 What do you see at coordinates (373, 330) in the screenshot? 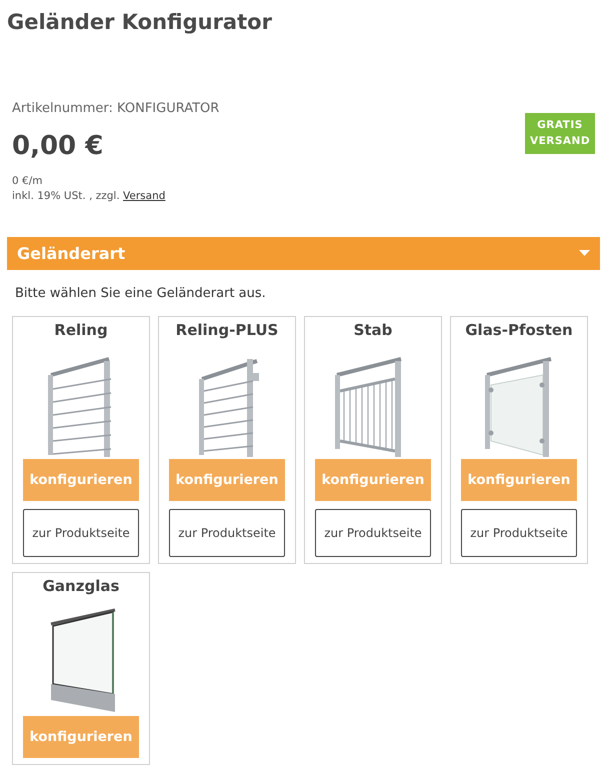
I see `product-name: Stab` at bounding box center [373, 330].